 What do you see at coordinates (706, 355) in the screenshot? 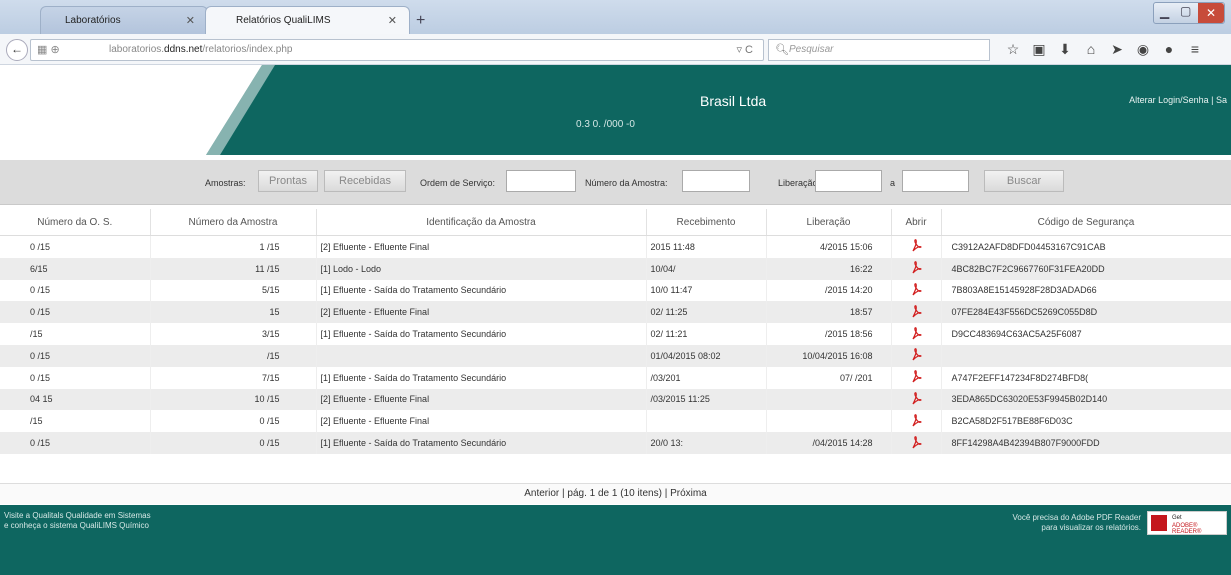
I see `cell-recebimento: 01/04/2015 08:02` at bounding box center [706, 355].